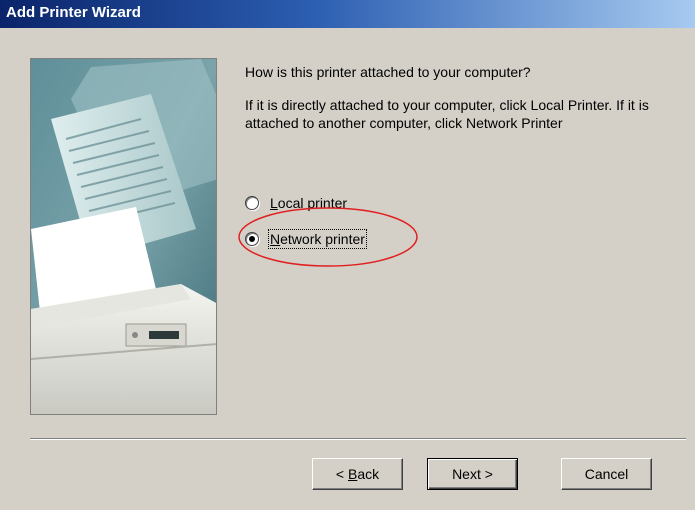 This screenshot has height=510, width=695. What do you see at coordinates (357, 474) in the screenshot?
I see `back-button: < Back` at bounding box center [357, 474].